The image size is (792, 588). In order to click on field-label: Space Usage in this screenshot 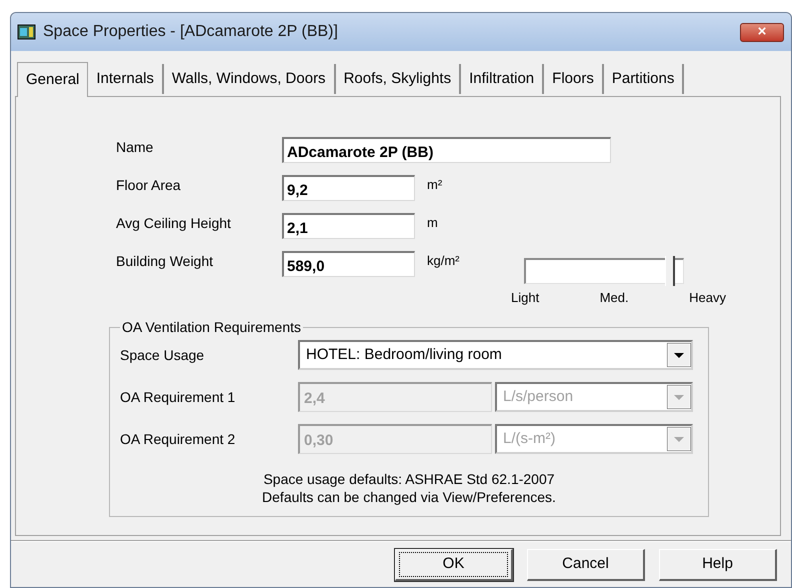, I will do `click(163, 355)`.